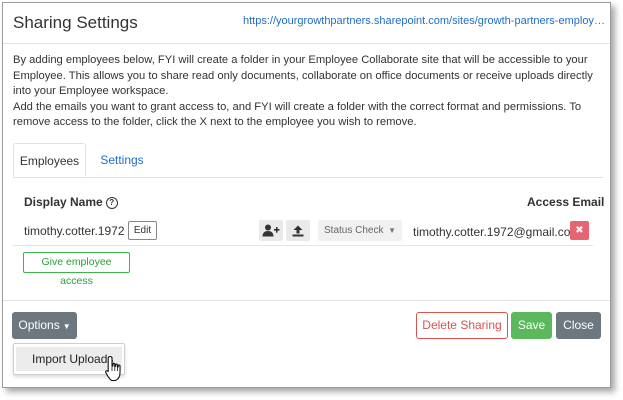 This screenshot has height=400, width=623. Describe the element at coordinates (306, 300) in the screenshot. I see `footer-divider` at that location.